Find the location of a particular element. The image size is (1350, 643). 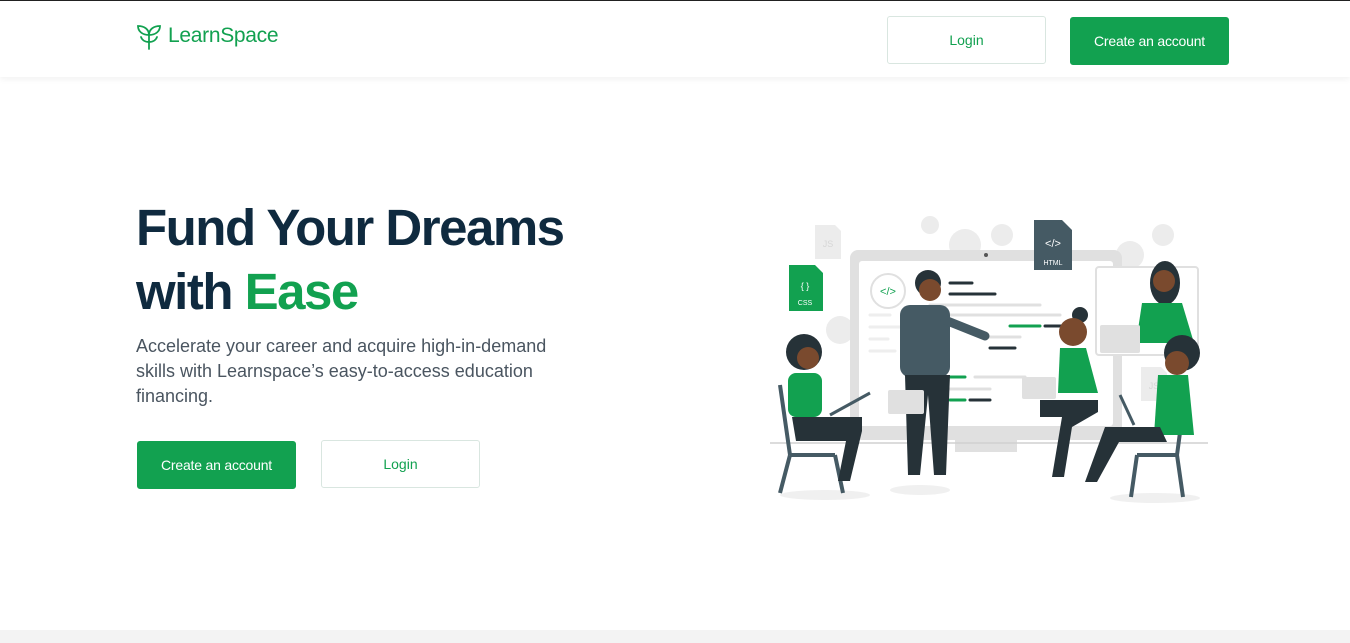

css-file-icon: { } CSS is located at coordinates (806, 288).